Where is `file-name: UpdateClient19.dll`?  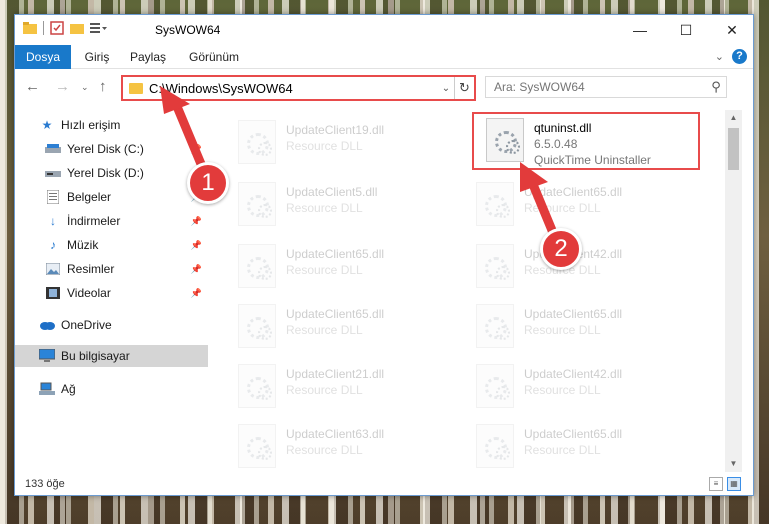
file-name: UpdateClient19.dll is located at coordinates (335, 130).